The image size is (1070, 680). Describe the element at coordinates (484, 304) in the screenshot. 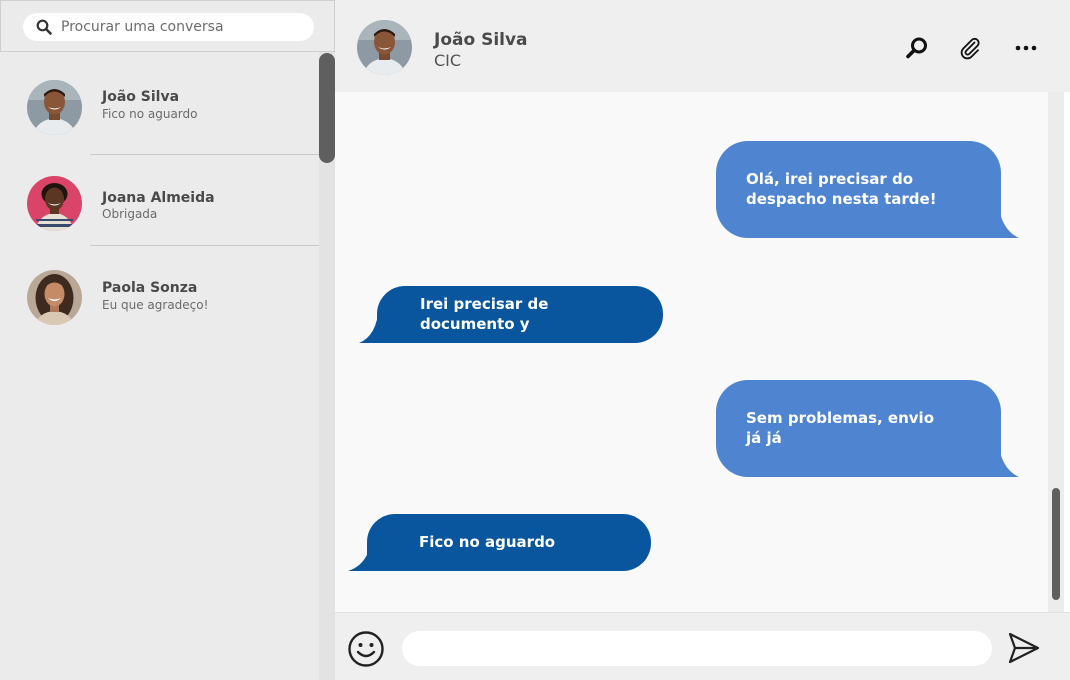

I see `message-line: Irei precisar de` at that location.